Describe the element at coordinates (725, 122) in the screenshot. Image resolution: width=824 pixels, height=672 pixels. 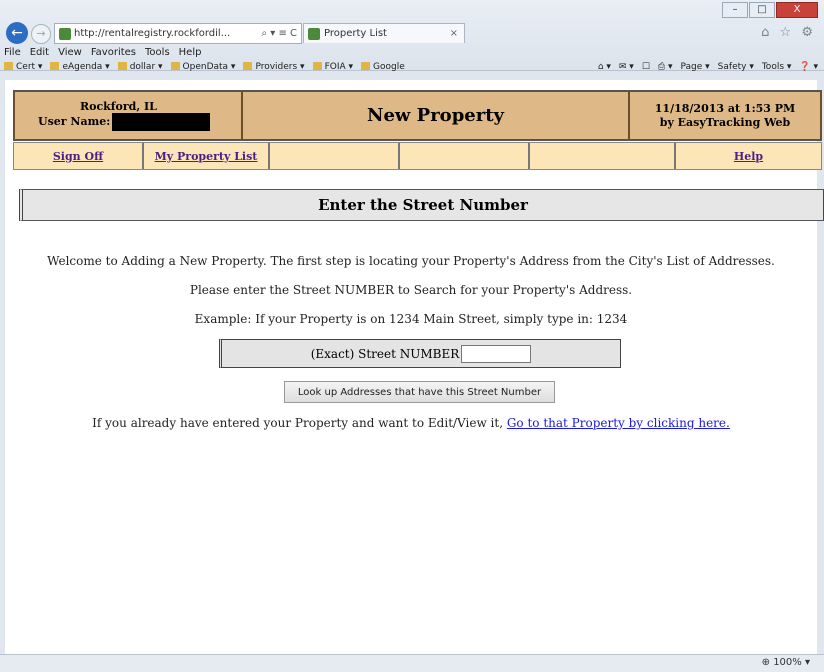
I see `provider-label: by EasyTracking Web` at that location.